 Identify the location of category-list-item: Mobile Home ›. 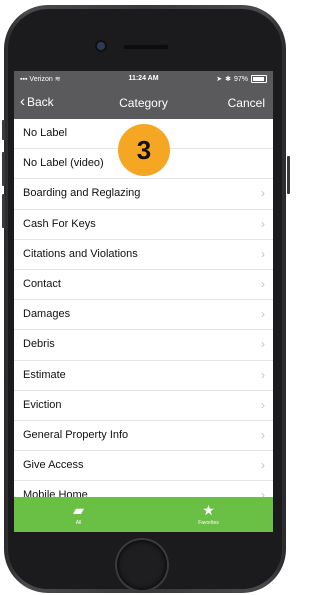
(143, 489).